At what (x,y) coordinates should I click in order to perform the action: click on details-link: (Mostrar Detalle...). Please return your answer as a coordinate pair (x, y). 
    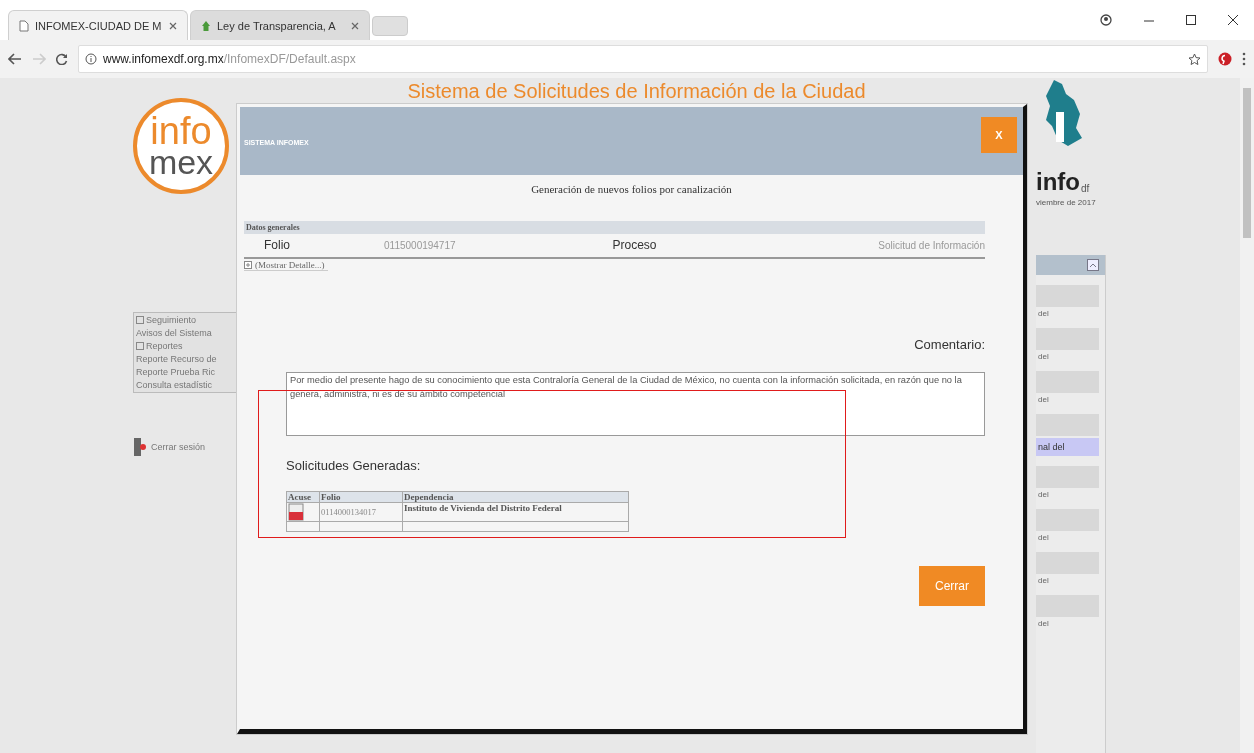
    Looking at the image, I should click on (286, 265).